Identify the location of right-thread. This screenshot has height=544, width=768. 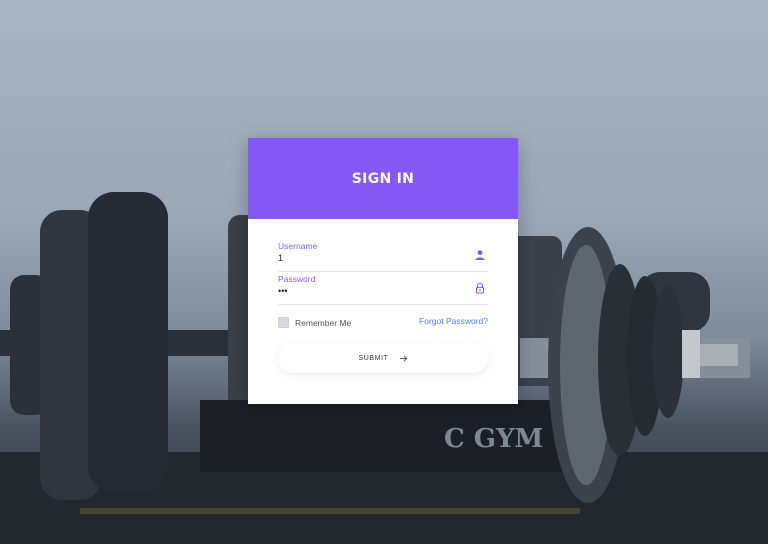
(719, 355).